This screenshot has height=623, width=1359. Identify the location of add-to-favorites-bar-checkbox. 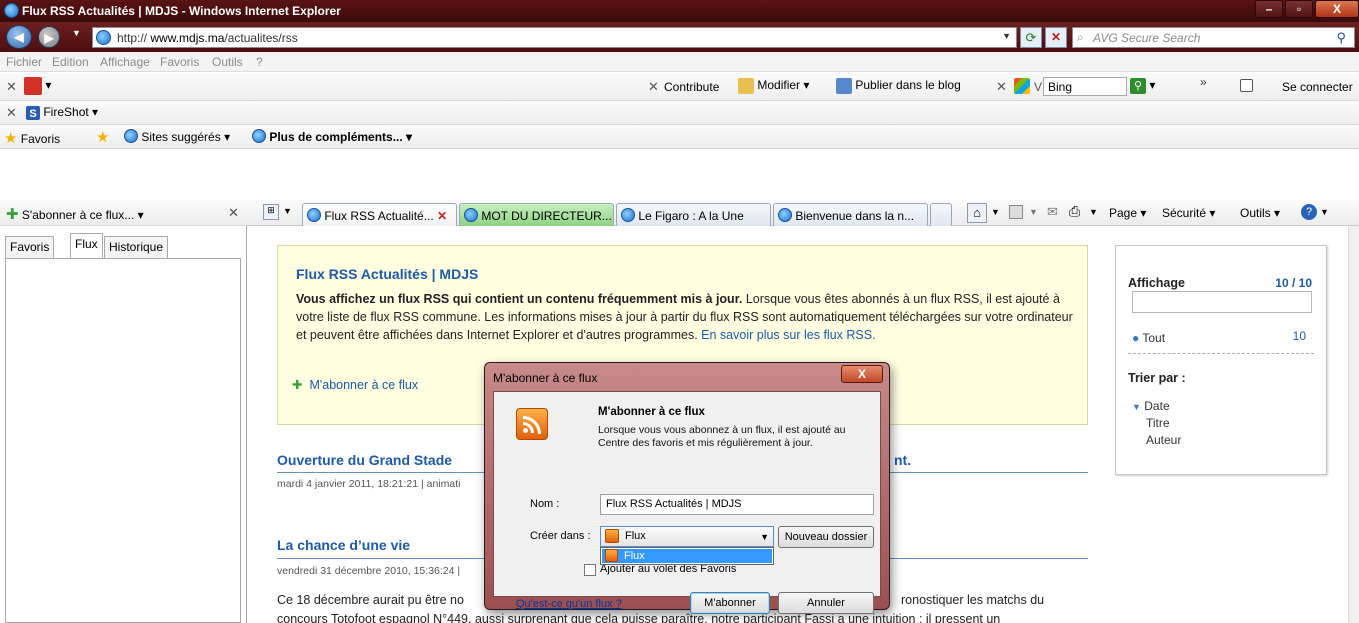
(590, 570).